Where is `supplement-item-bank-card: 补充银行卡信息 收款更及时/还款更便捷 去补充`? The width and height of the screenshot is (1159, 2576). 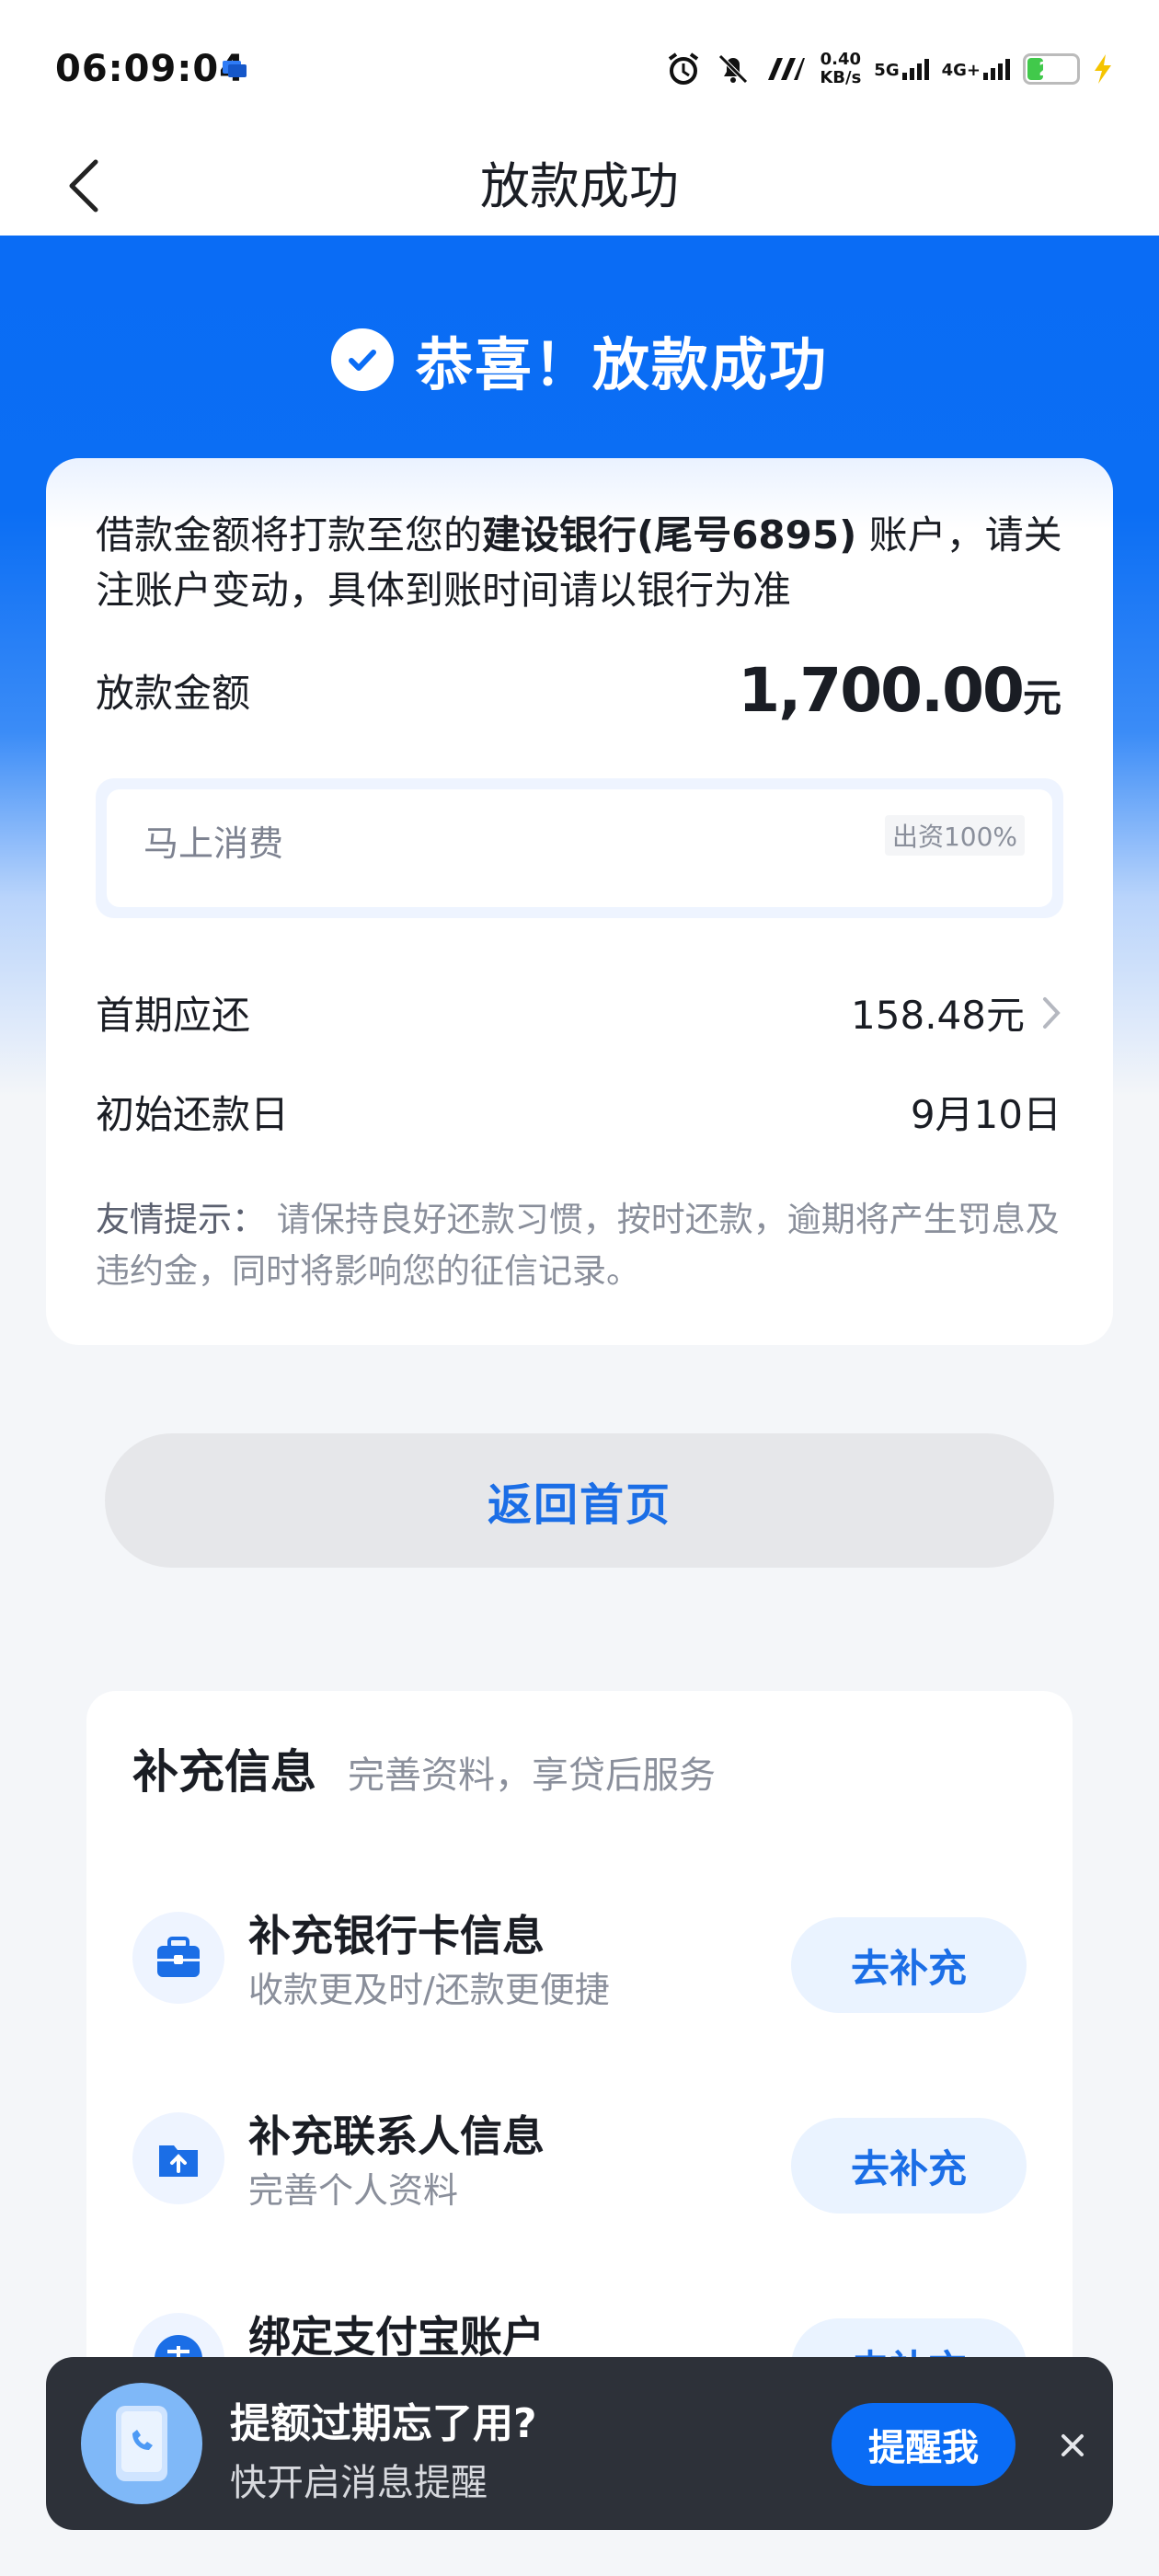
supplement-item-bank-card: 补充银行卡信息 收款更及时/还款更便捷 去补充 is located at coordinates (579, 1959).